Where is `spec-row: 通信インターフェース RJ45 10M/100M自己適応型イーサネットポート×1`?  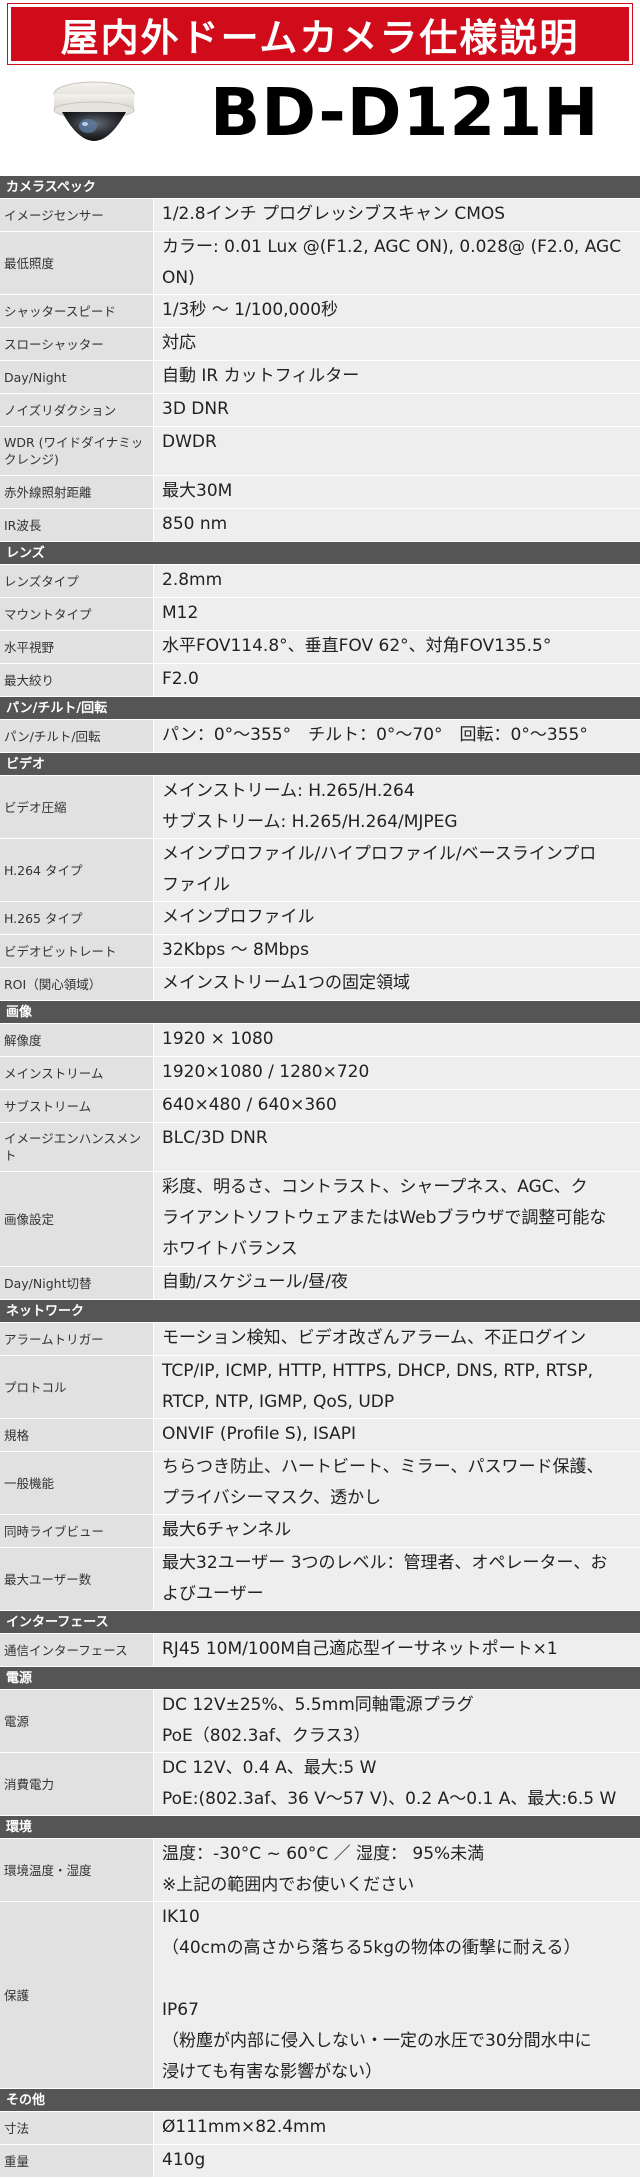
spec-row: 通信インターフェース RJ45 10M/100M自己適応型イーサネットポート×1 is located at coordinates (320, 1650).